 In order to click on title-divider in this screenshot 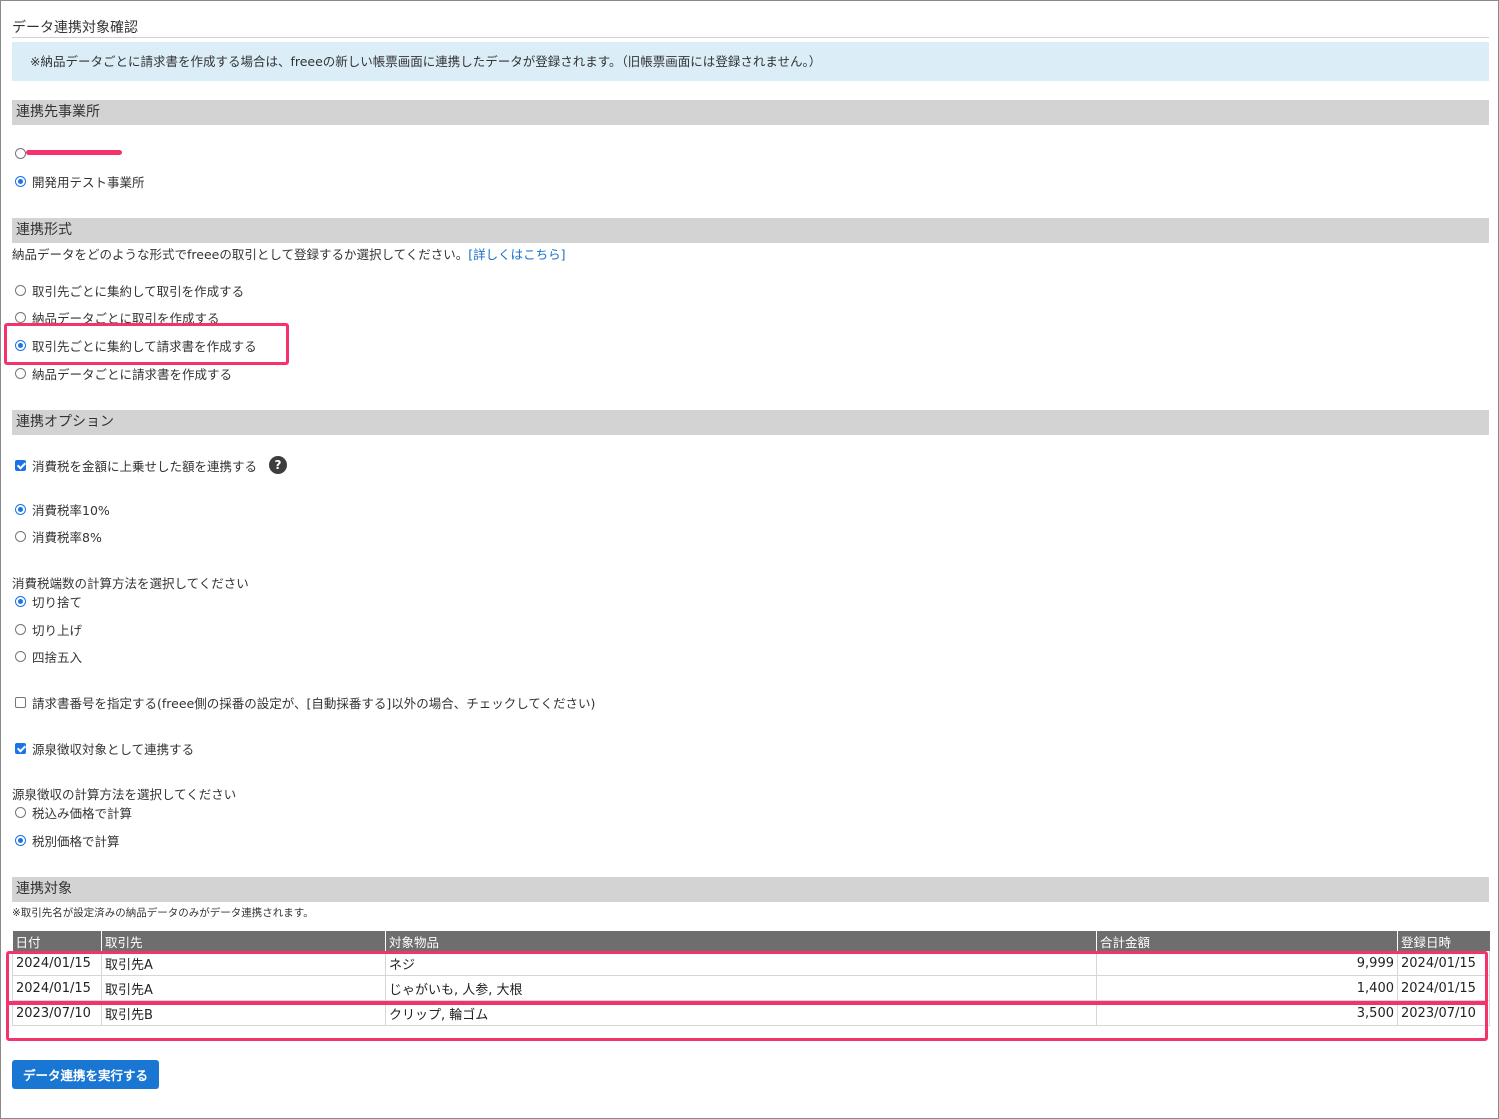, I will do `click(750, 37)`.